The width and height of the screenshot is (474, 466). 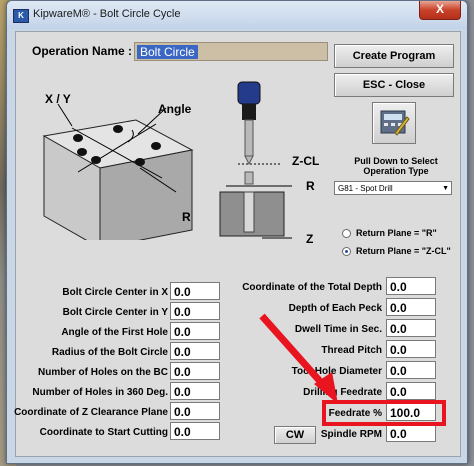 I want to click on operation-type-heading-line1: Pull Down to Select, so click(x=396, y=161).